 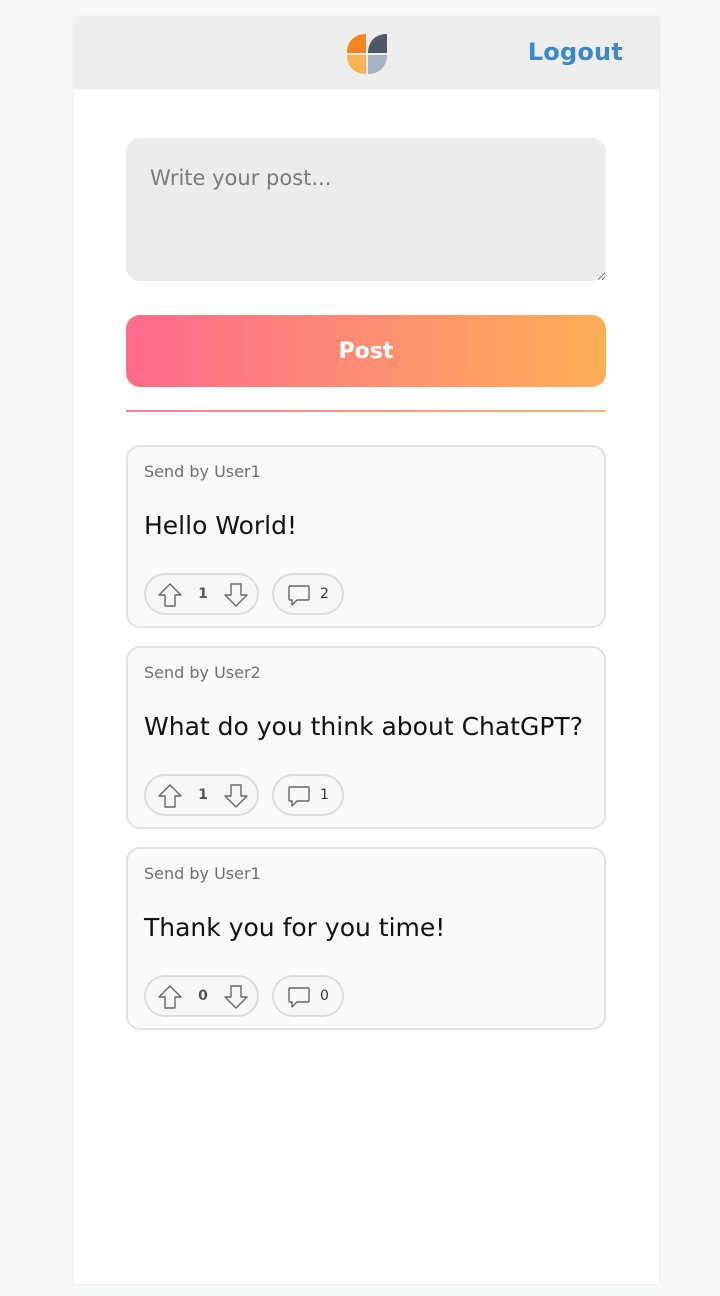 What do you see at coordinates (324, 594) in the screenshot?
I see `comment-count: 2` at bounding box center [324, 594].